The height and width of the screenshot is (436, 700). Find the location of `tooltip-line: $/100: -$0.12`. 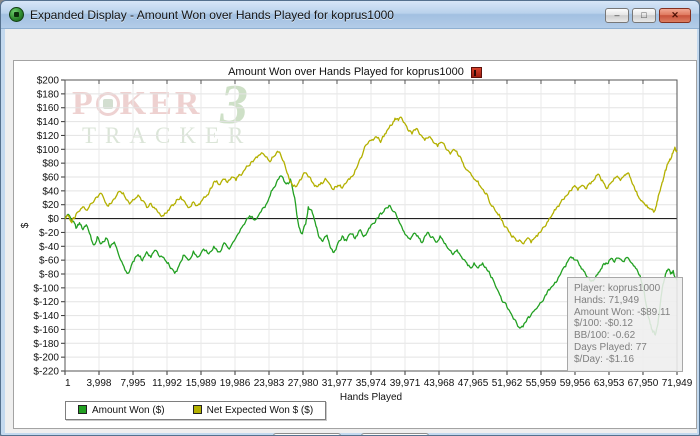

tooltip-line: $/100: -$0.12 is located at coordinates (603, 324).